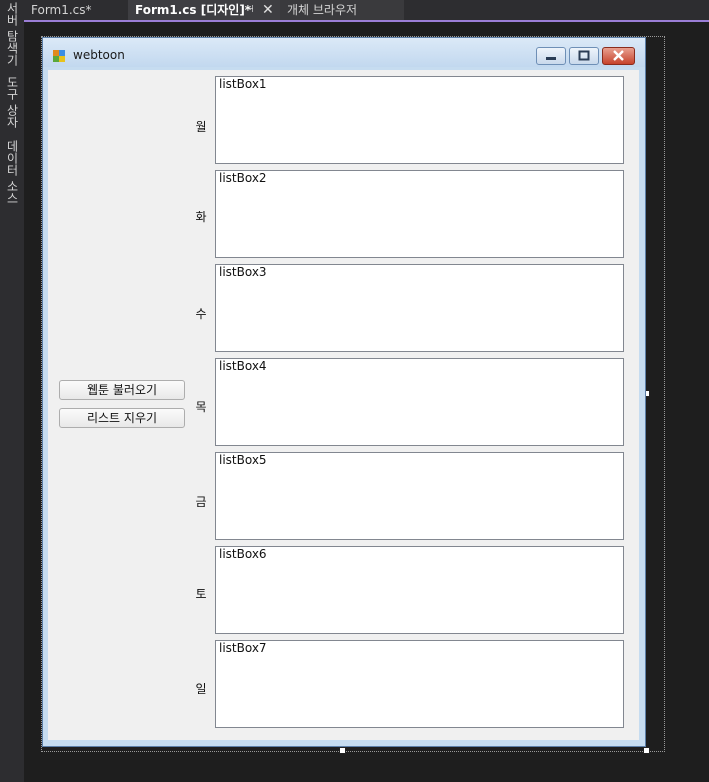 This screenshot has width=709, height=782. I want to click on tab-form1-code: Form1.cs*, so click(76, 10).